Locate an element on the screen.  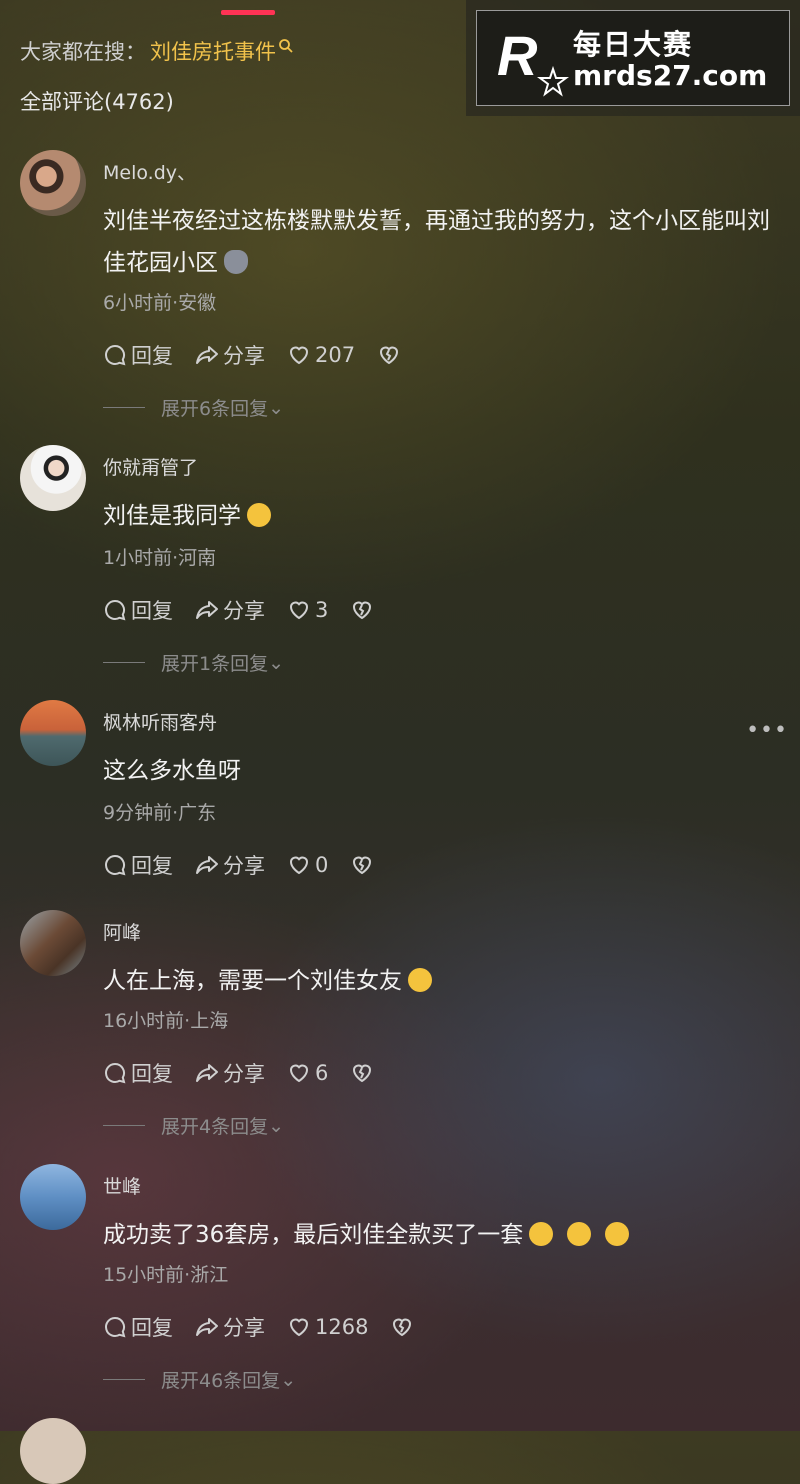
comment-username: 世峰 is located at coordinates (122, 1185).